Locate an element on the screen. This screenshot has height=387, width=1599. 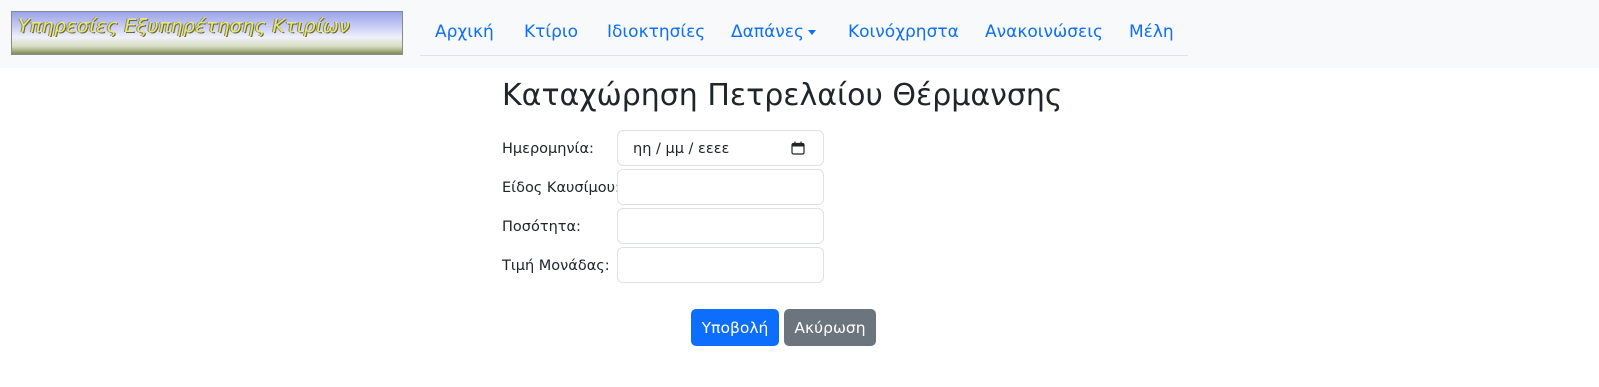
unit-price-input is located at coordinates (720, 265).